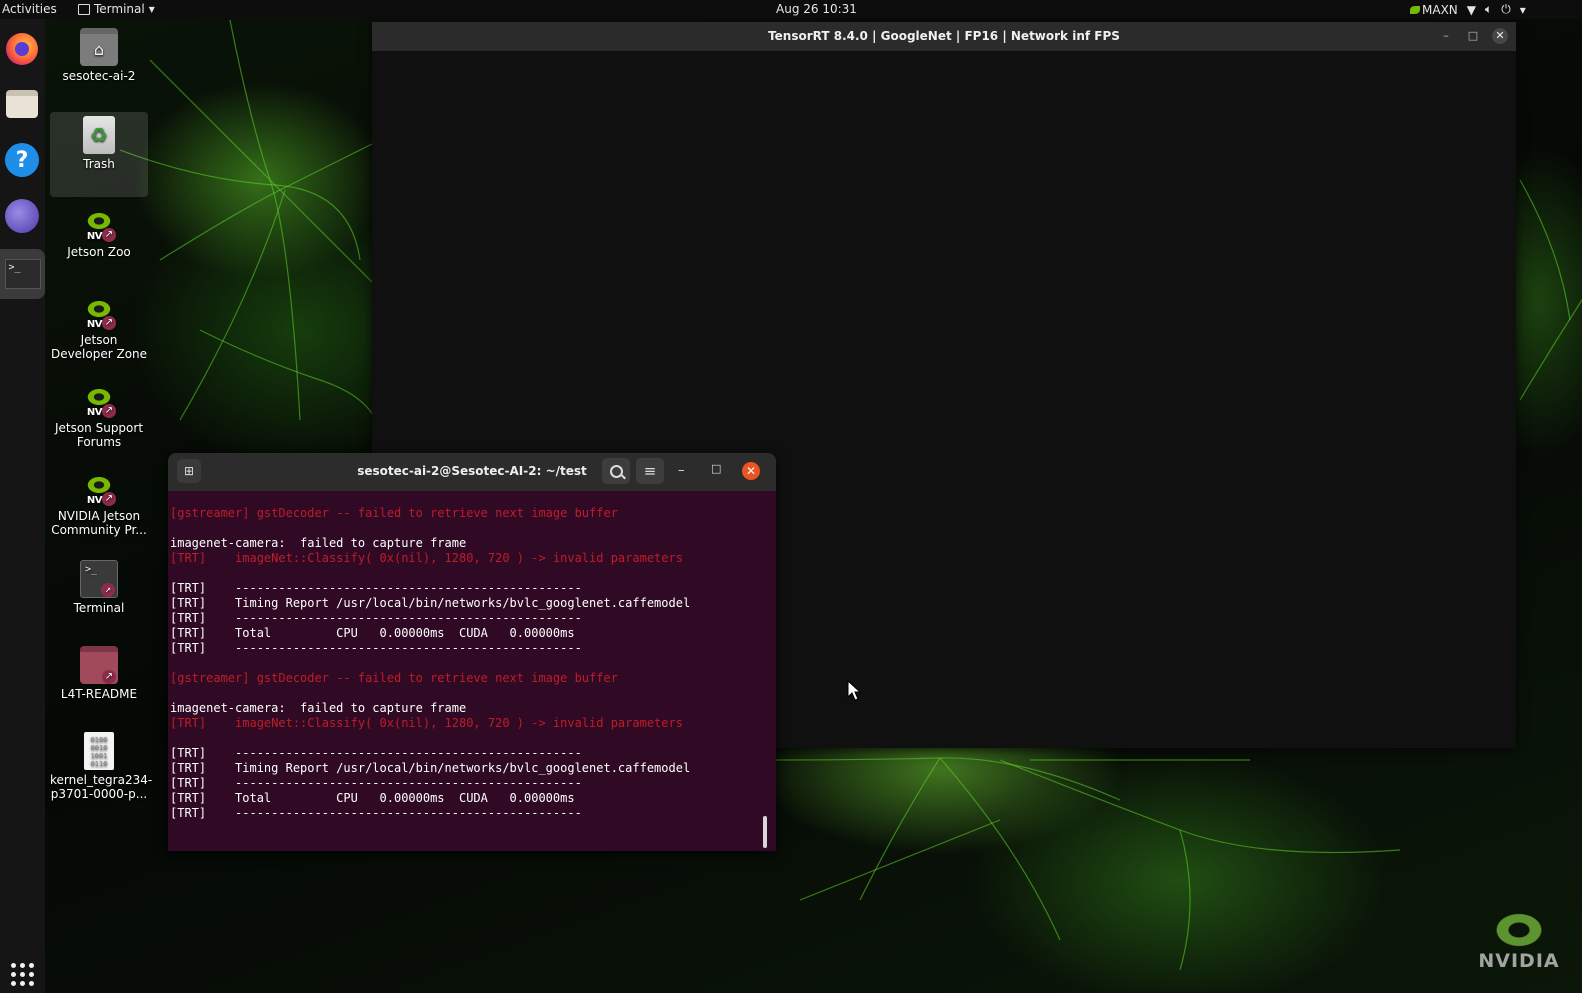 The width and height of the screenshot is (1582, 993). Describe the element at coordinates (99, 751) in the screenshot. I see `binary-file-icon: 0100 0010 1001 0110` at that location.